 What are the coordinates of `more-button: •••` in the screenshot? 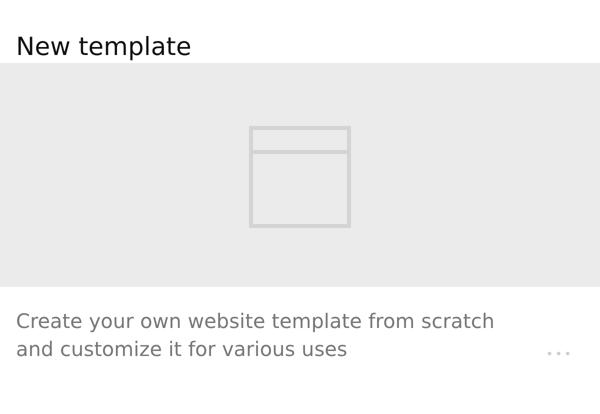 It's located at (560, 354).